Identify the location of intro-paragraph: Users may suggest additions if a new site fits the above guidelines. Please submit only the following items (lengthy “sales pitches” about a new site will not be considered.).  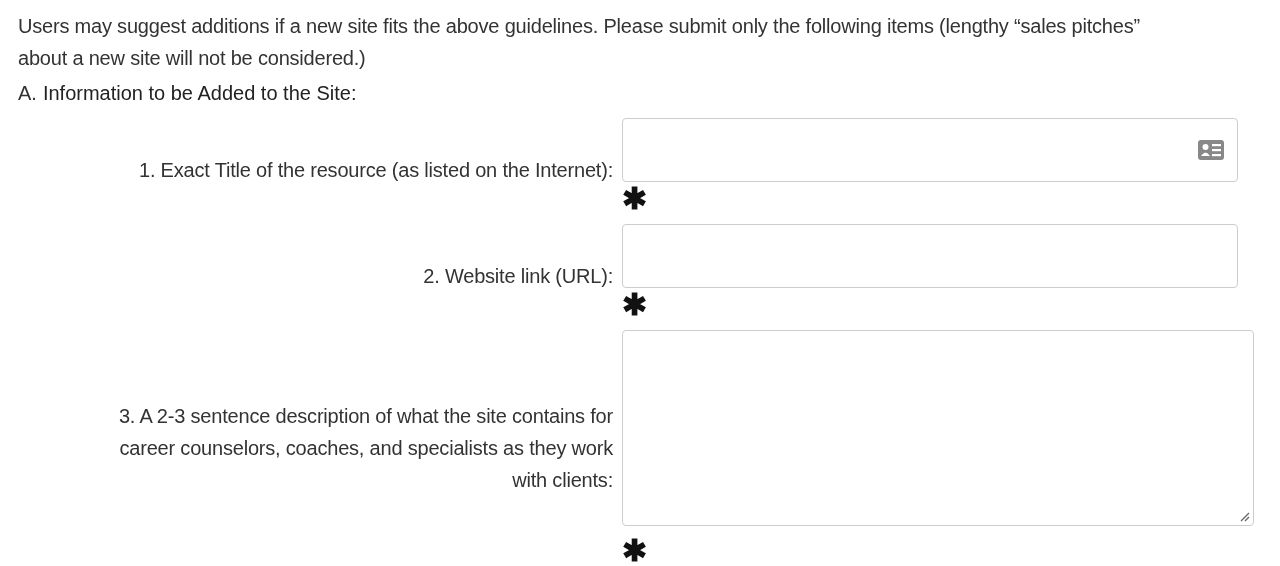
(579, 42).